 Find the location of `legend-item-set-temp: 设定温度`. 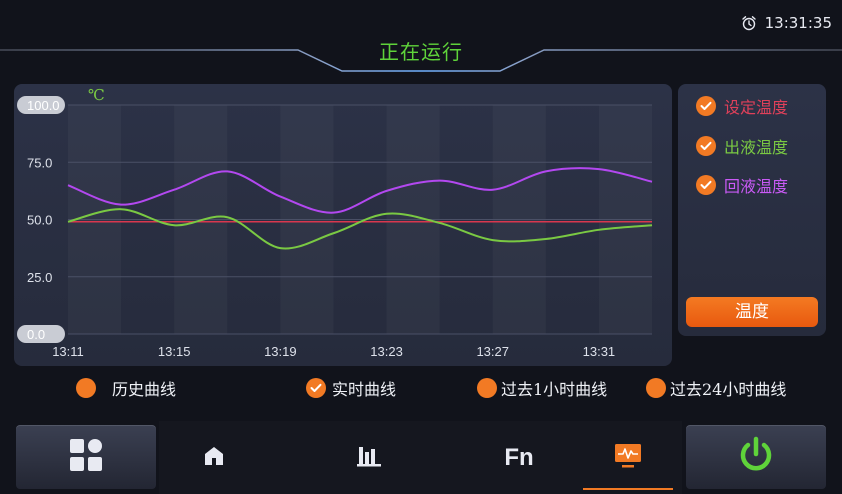

legend-item-set-temp: 设定温度 is located at coordinates (742, 106).